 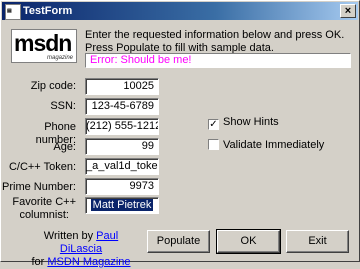 I want to click on magazine-link: MSDN Magazine, so click(x=88, y=262).